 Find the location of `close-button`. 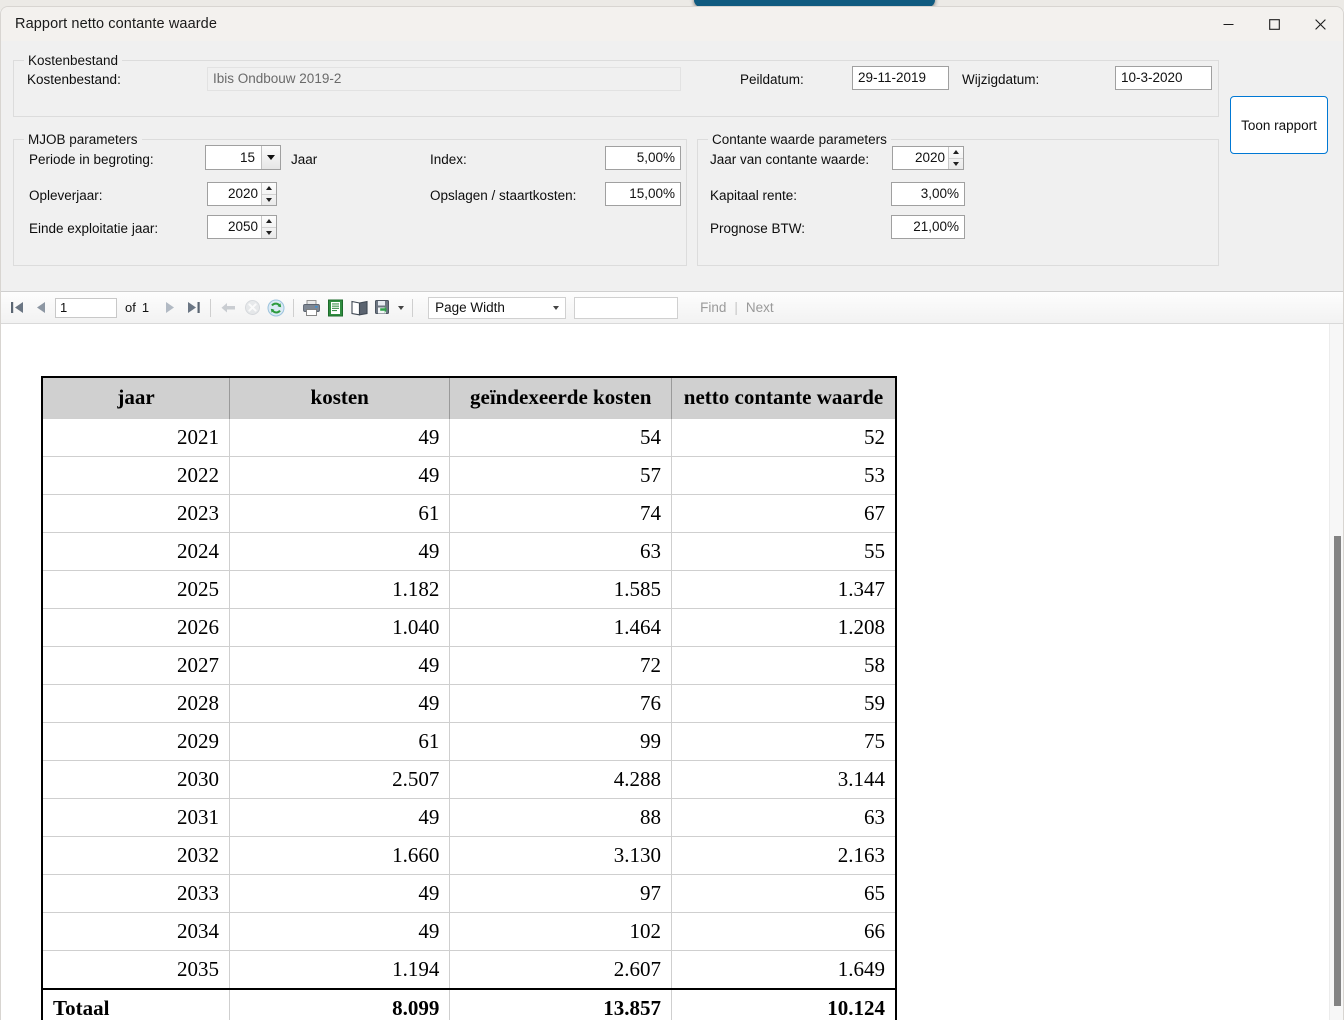

close-button is located at coordinates (1320, 24).